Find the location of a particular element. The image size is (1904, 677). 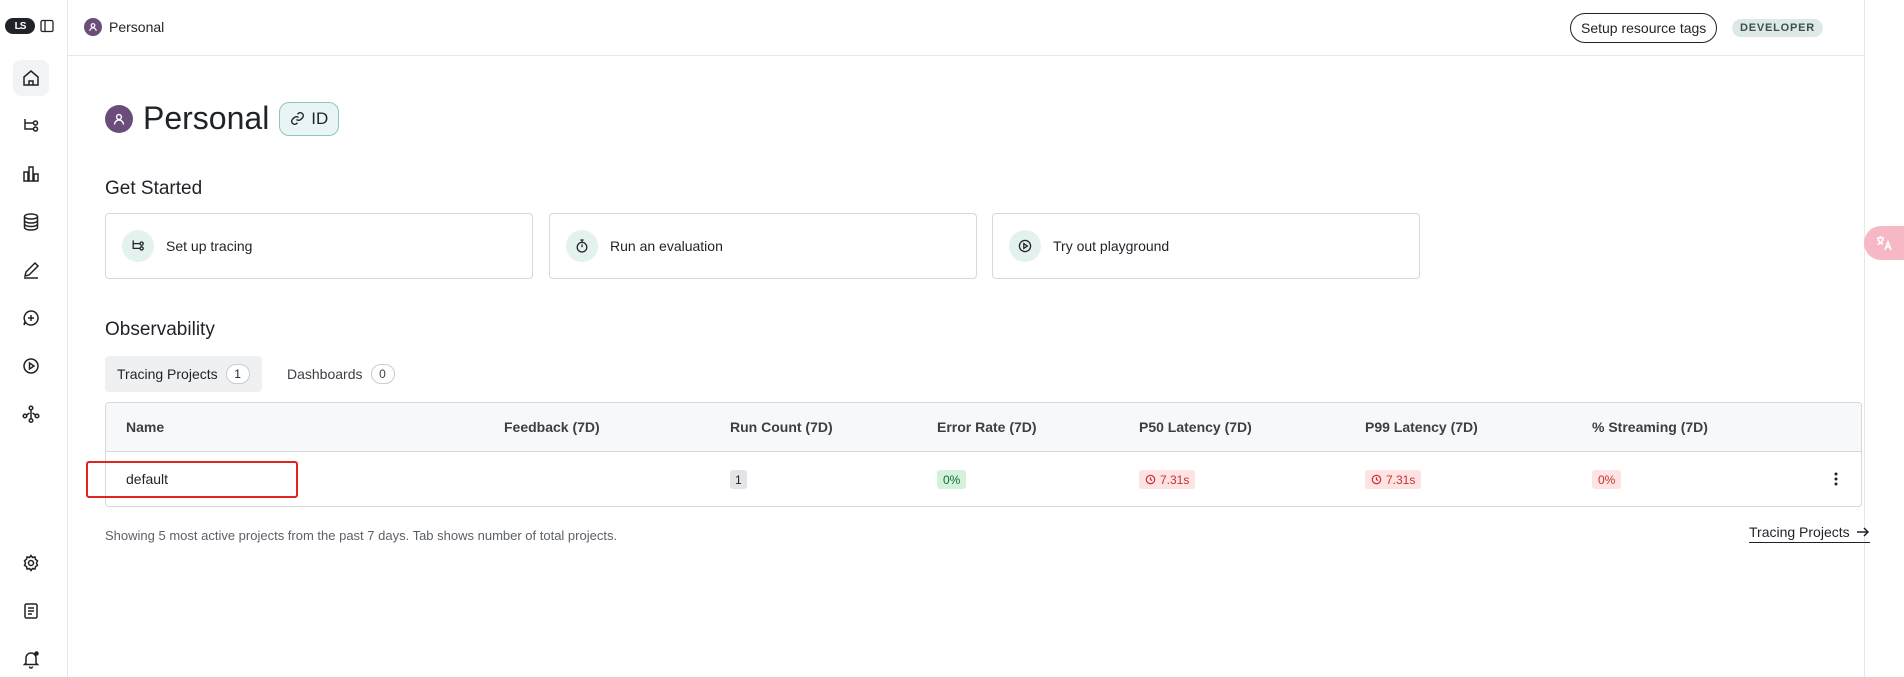

stopwatch-icon is located at coordinates (582, 246).